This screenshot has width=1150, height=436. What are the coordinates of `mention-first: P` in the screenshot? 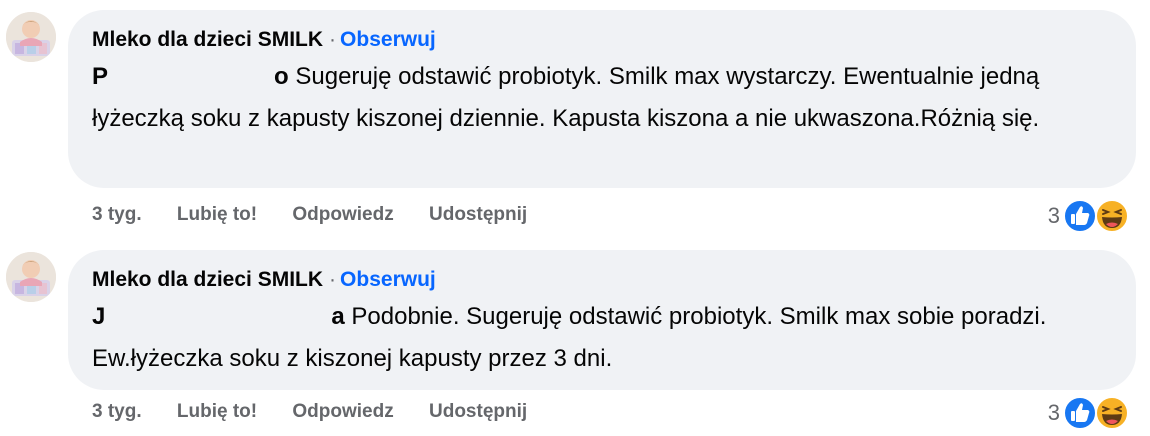 It's located at (100, 76).